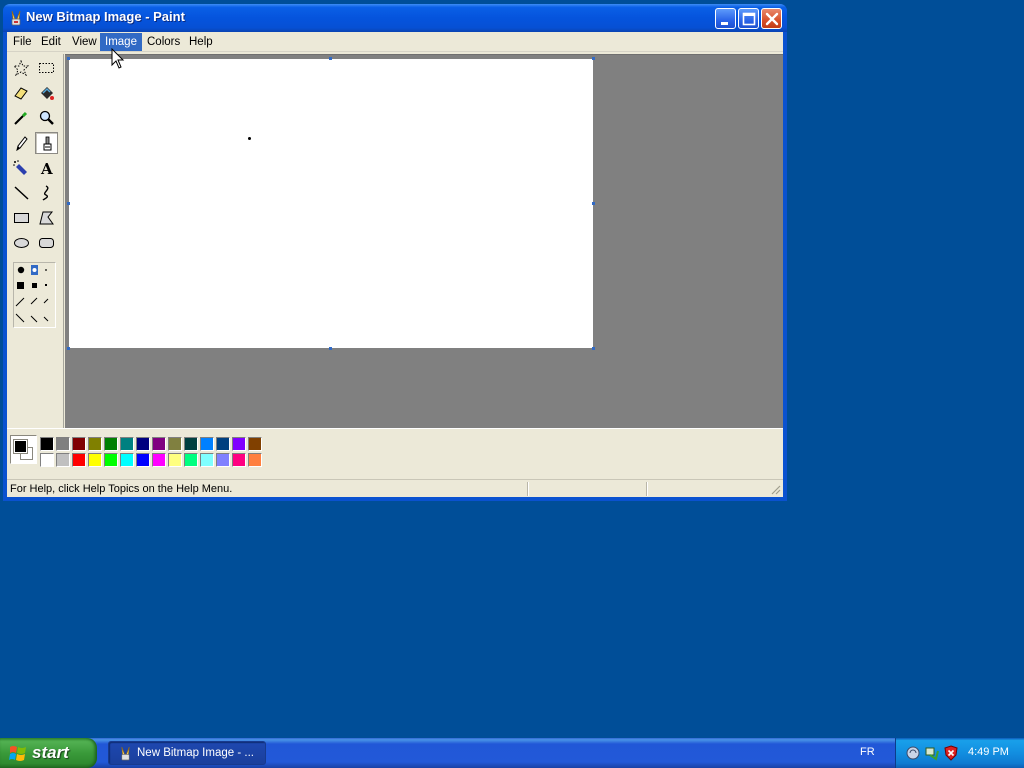 The height and width of the screenshot is (768, 1024). I want to click on tool-fill-with-color, so click(46, 93).